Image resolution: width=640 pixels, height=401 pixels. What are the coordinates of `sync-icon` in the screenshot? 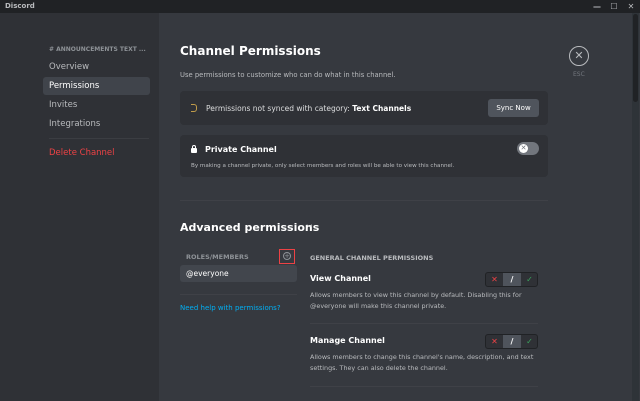 It's located at (194, 108).